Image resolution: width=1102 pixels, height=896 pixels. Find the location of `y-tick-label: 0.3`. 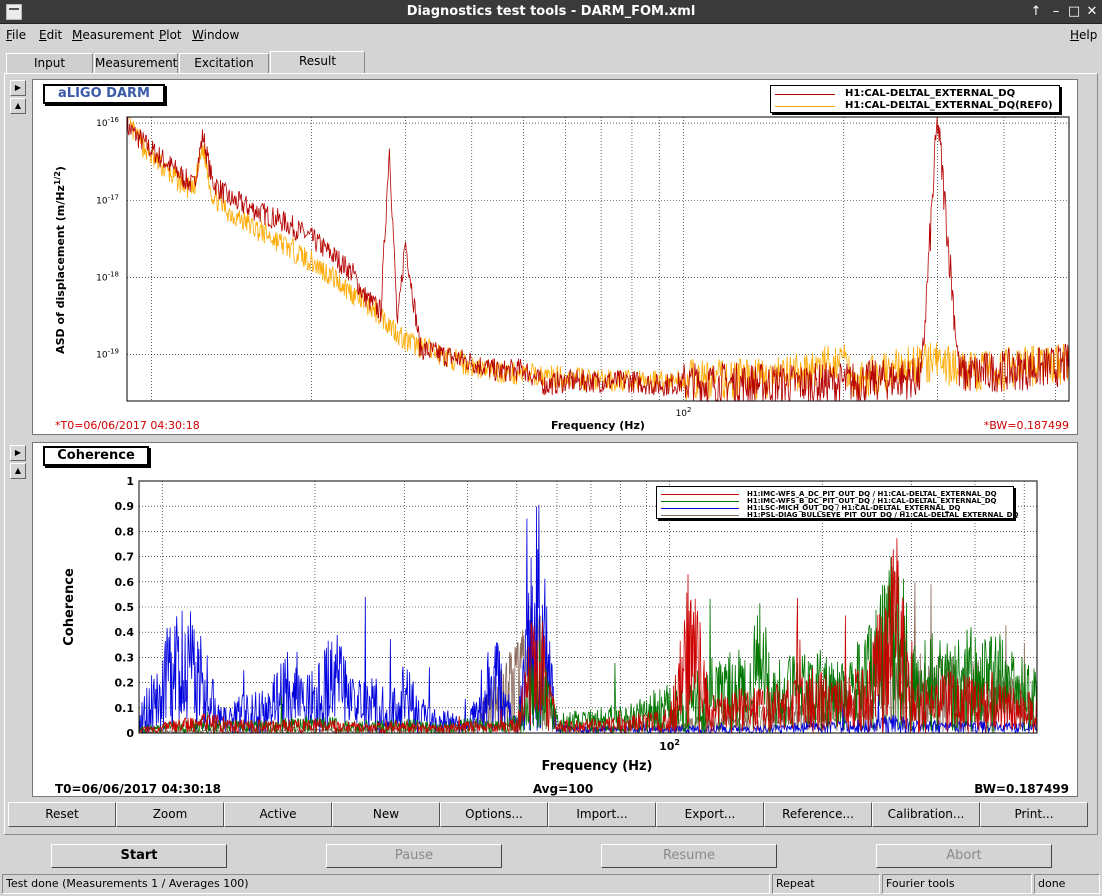

y-tick-label: 0.3 is located at coordinates (125, 657).